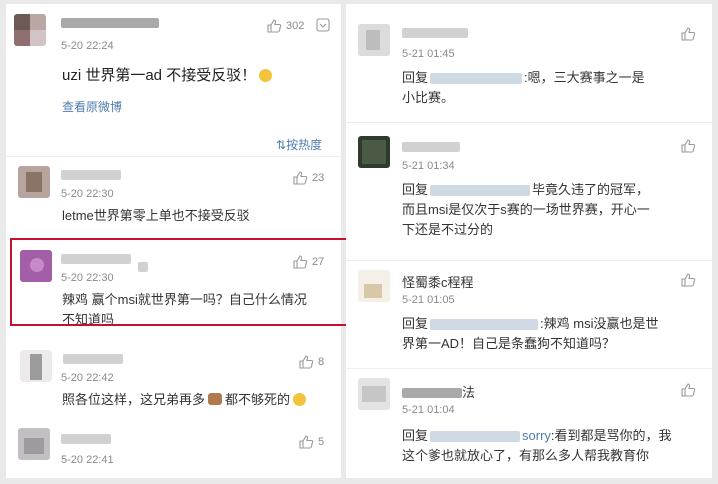  What do you see at coordinates (321, 362) in the screenshot?
I see `like-count: 8` at bounding box center [321, 362].